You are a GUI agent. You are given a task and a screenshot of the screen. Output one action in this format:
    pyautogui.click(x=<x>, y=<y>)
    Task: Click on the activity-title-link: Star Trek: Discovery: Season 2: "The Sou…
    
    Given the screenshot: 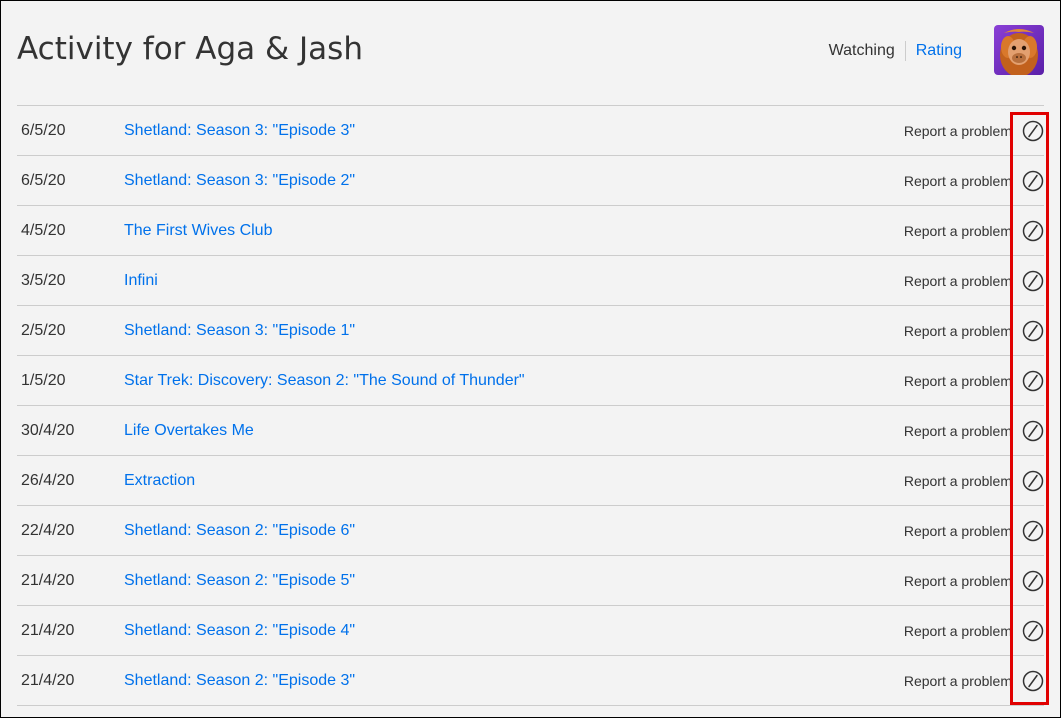 What is the action you would take?
    pyautogui.click(x=324, y=381)
    